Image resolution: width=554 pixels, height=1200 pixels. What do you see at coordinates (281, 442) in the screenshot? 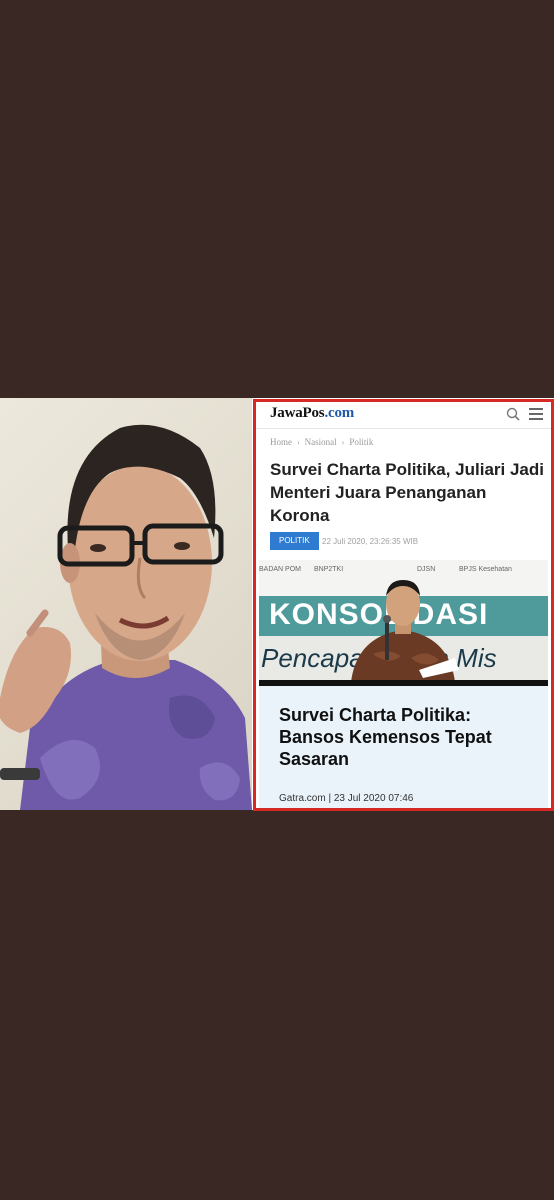
I see `breadcrumb-home: Home` at bounding box center [281, 442].